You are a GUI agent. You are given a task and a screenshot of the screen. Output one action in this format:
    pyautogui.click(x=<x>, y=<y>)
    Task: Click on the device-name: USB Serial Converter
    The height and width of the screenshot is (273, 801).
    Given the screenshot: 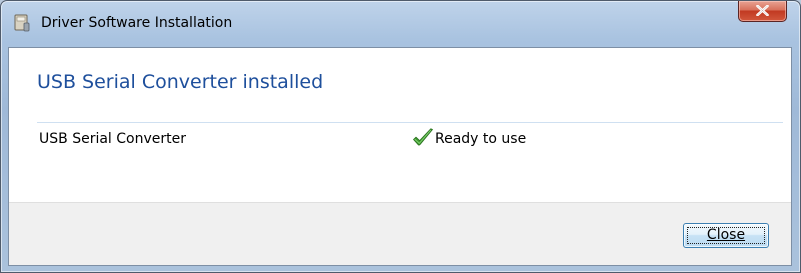 What is the action you would take?
    pyautogui.click(x=112, y=139)
    